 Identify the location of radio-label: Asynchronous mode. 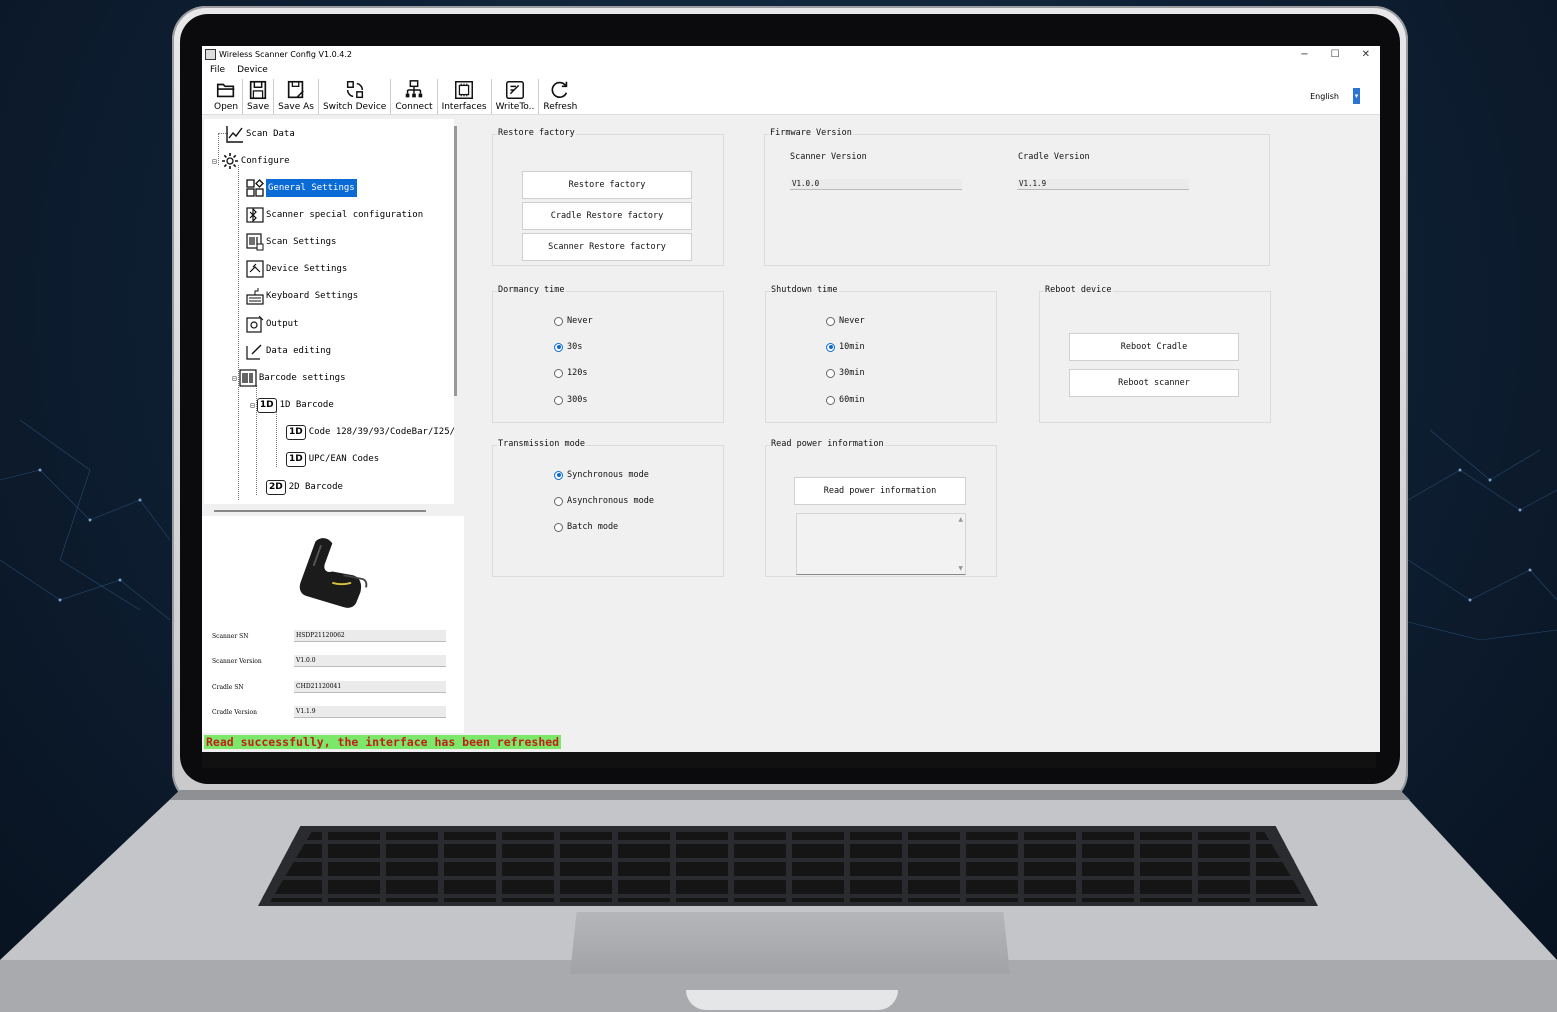
(610, 501).